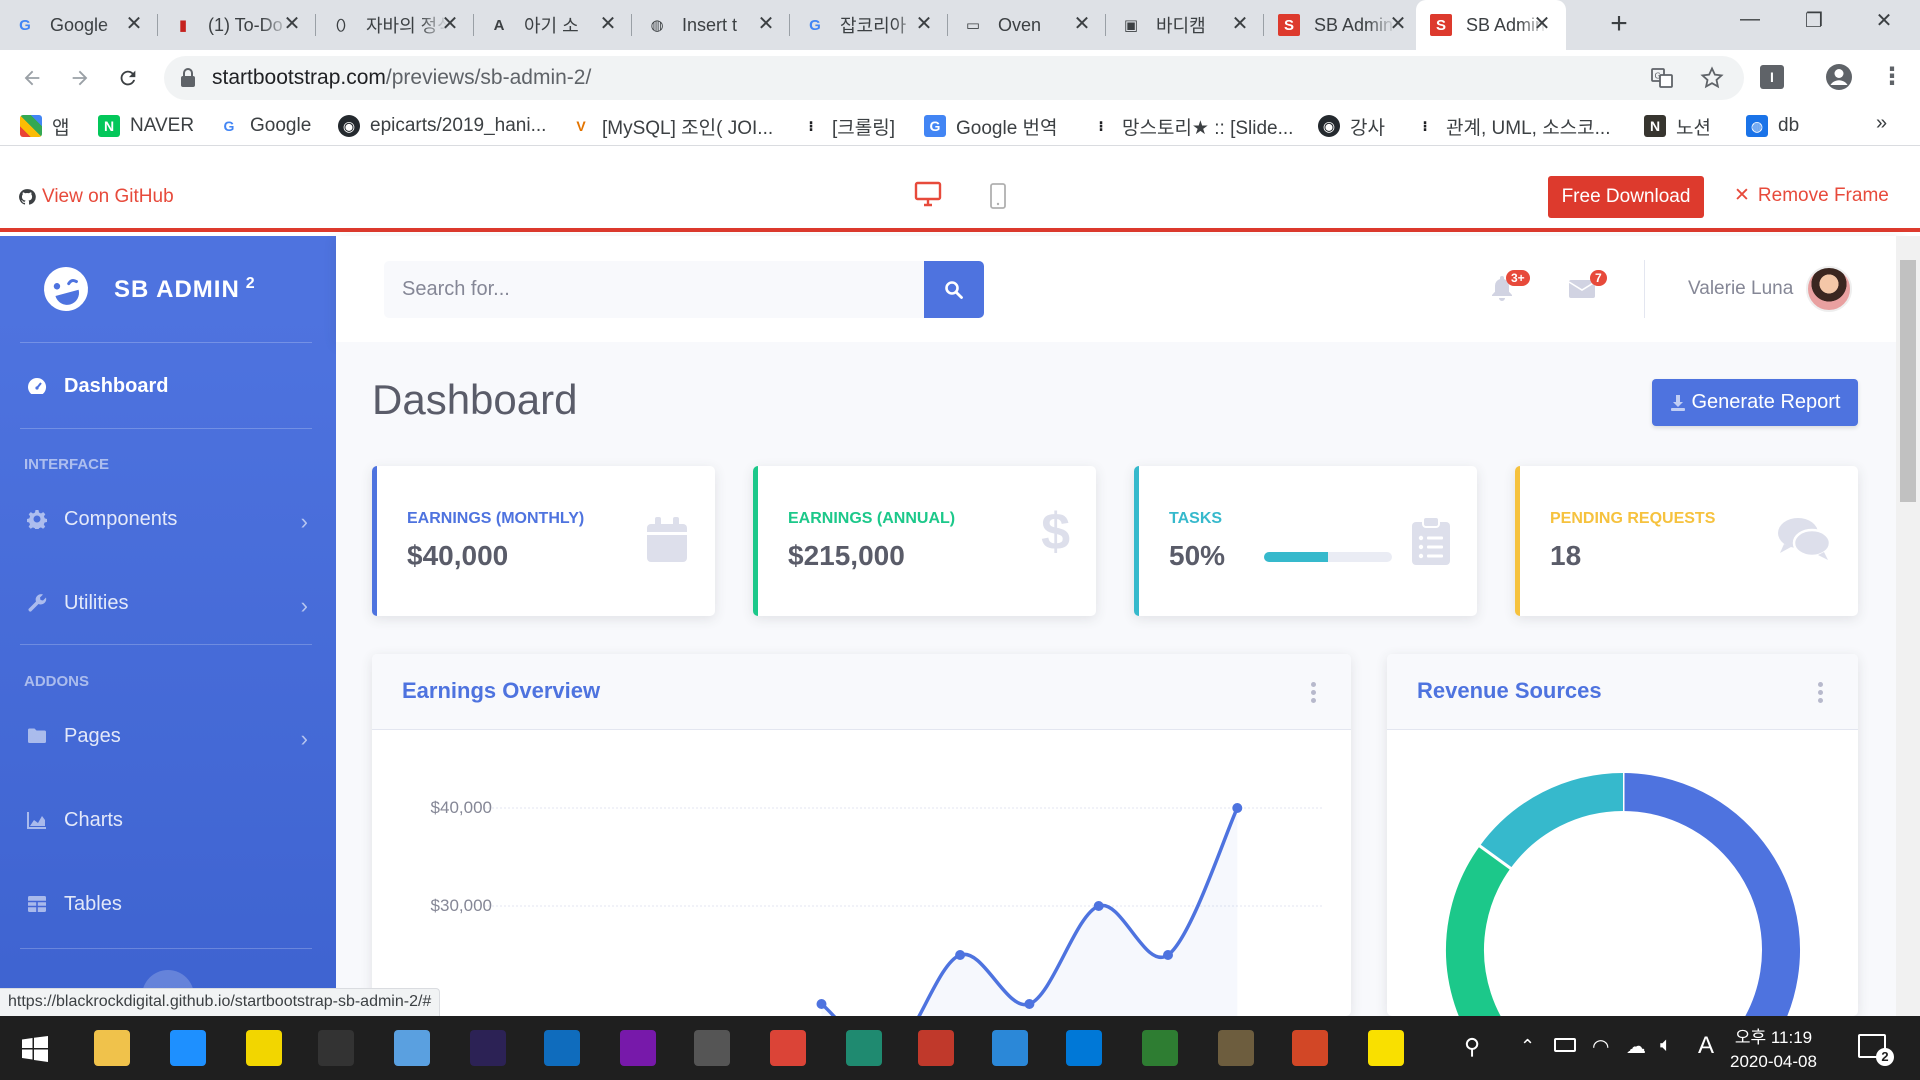 The width and height of the screenshot is (1920, 1080). Describe the element at coordinates (183, 25) in the screenshot. I see `todo-icon: ▮` at that location.